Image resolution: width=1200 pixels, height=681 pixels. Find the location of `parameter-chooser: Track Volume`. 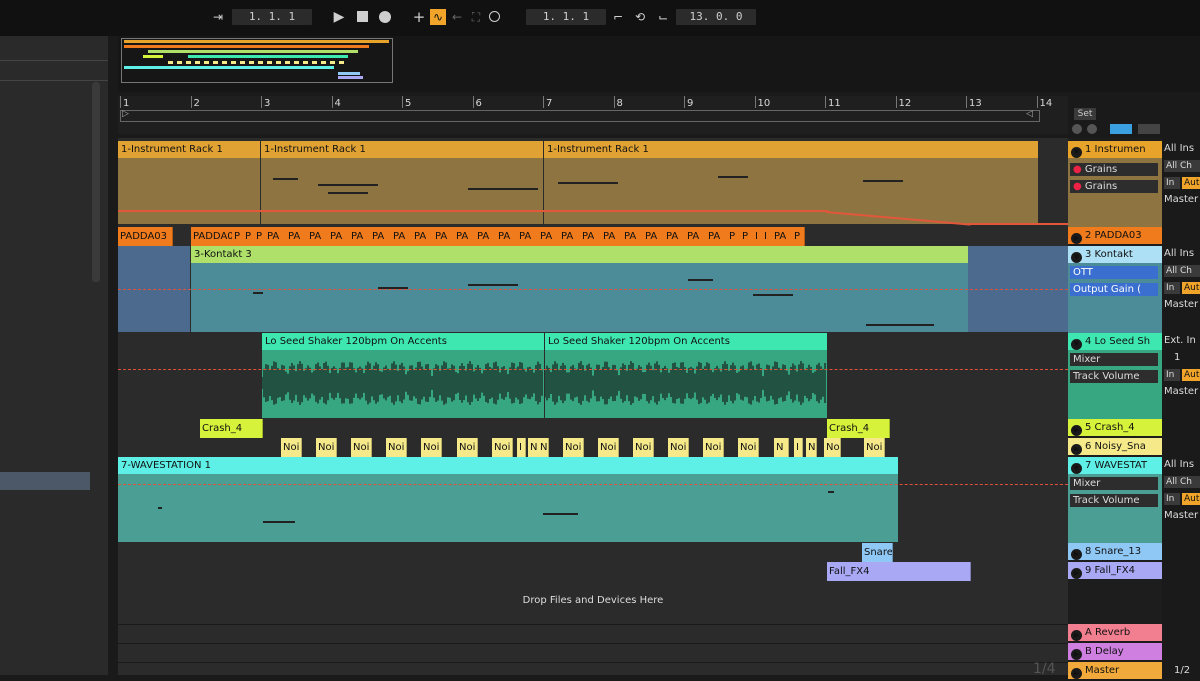

parameter-chooser: Track Volume is located at coordinates (1114, 500).